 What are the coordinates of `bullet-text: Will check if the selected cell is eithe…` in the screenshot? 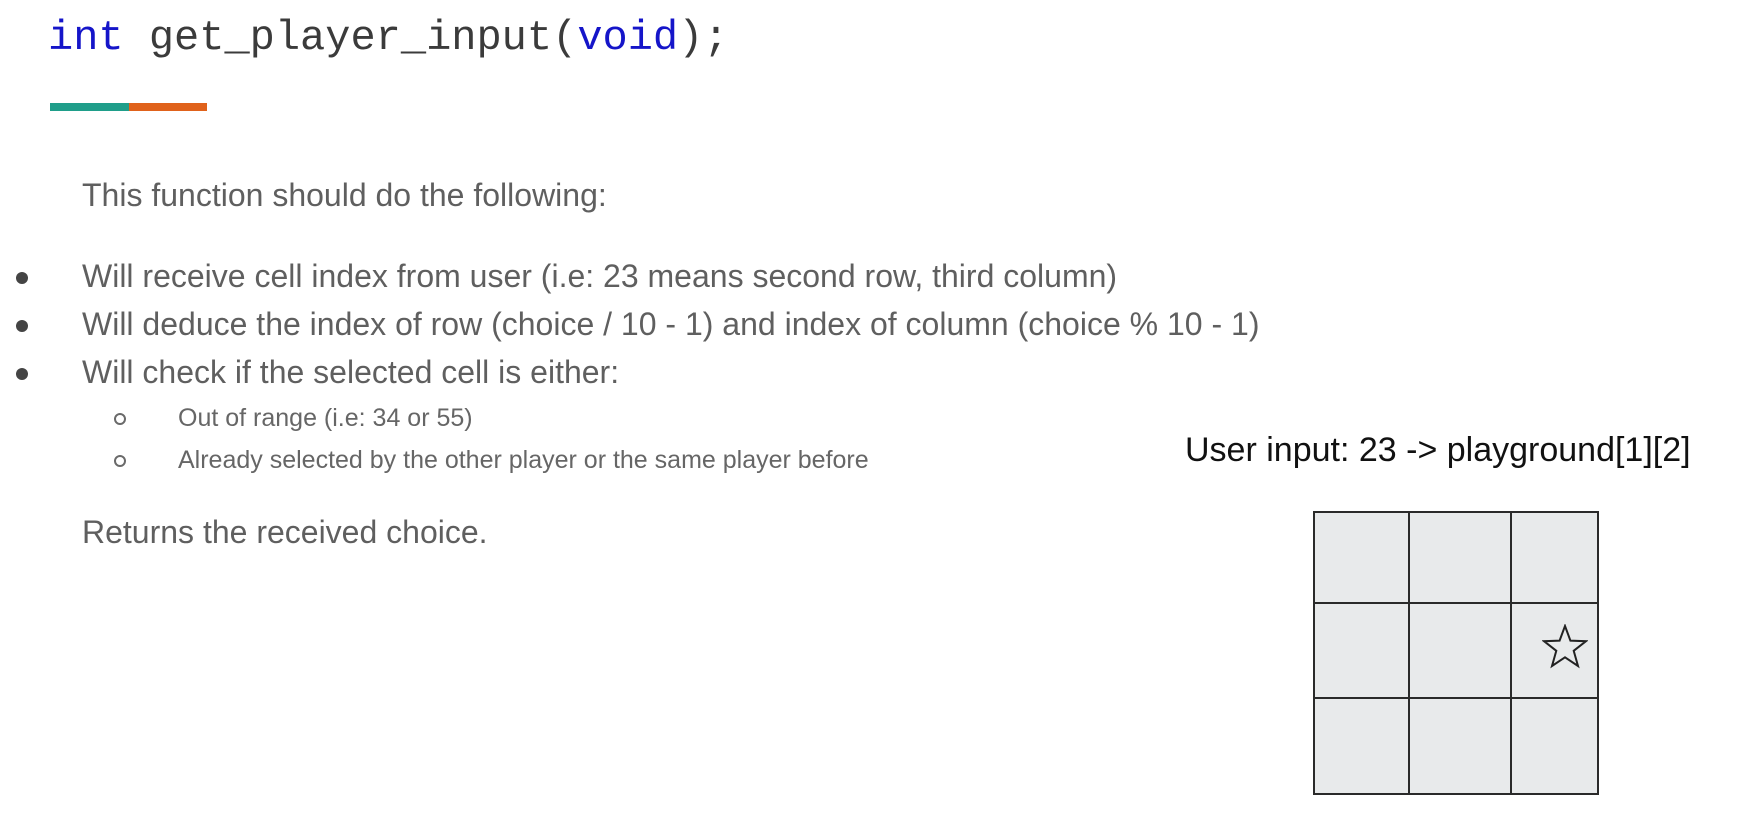 It's located at (351, 372).